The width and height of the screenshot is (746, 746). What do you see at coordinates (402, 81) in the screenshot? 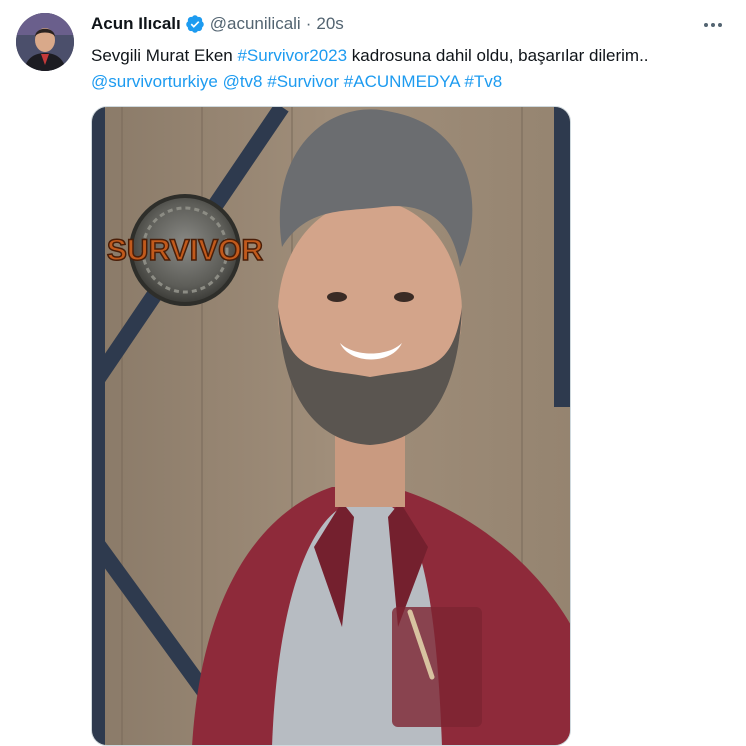
I see `hashtag-link: #ACUNMEDYA` at bounding box center [402, 81].